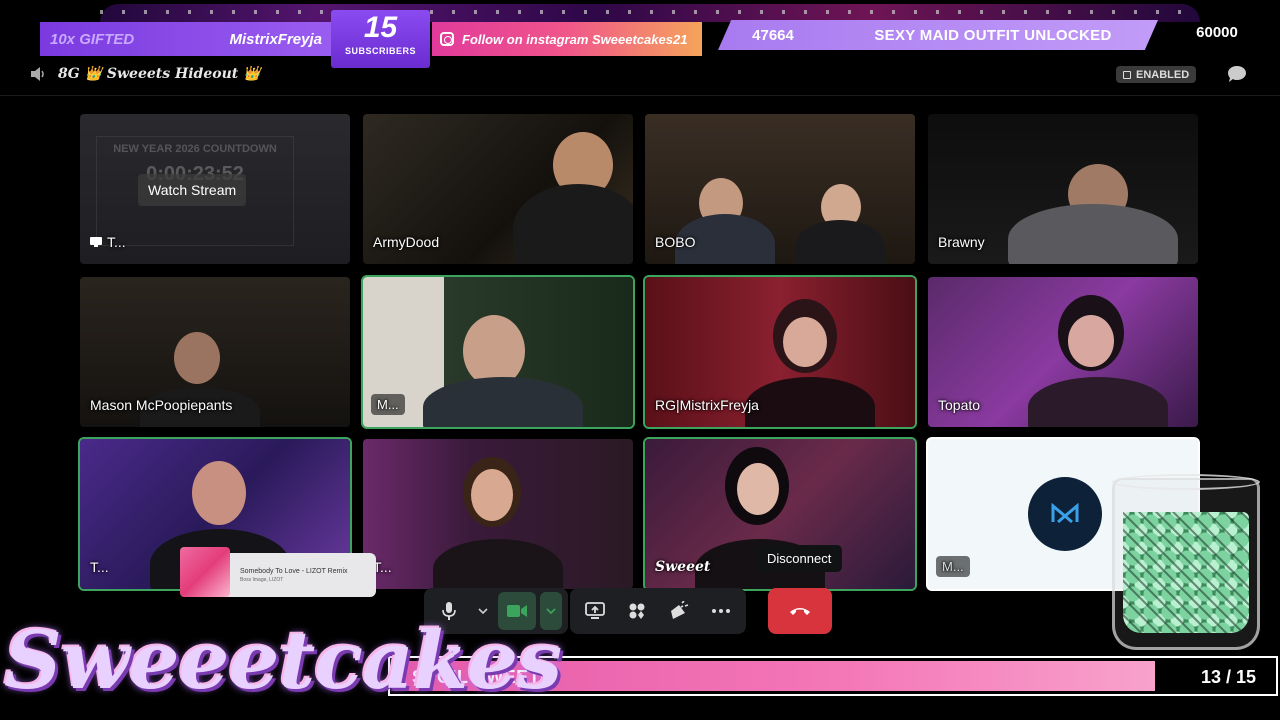 The width and height of the screenshot is (1280, 720). Describe the element at coordinates (780, 352) in the screenshot. I see `tile-mistrixfreyja: RG|MistrixFreyja` at that location.